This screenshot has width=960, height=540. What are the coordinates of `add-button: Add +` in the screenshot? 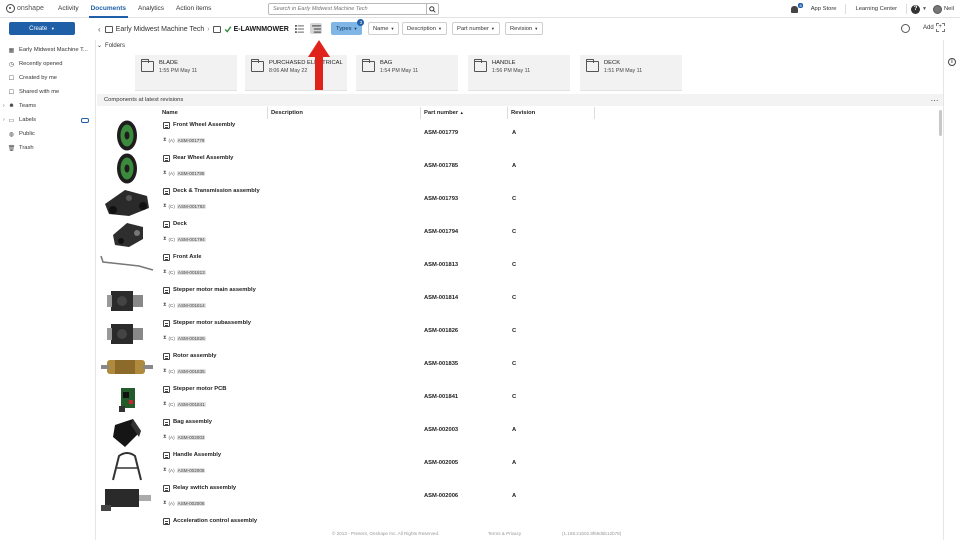 It's located at (934, 27).